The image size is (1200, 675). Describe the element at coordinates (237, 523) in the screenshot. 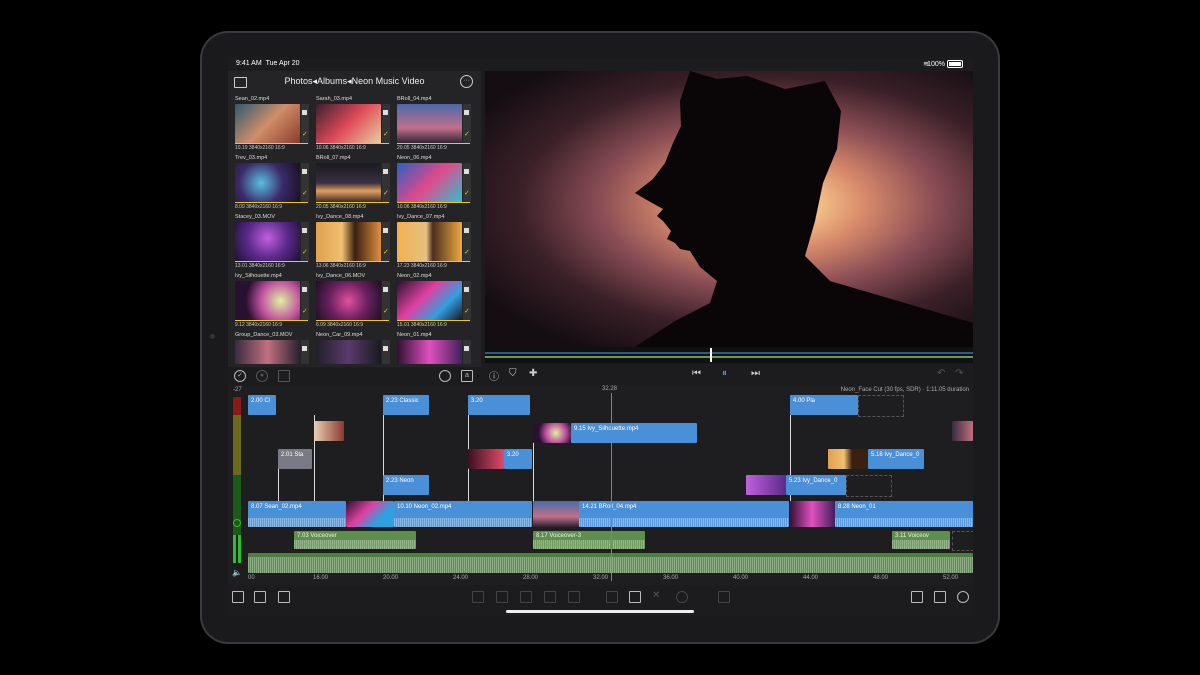

I see `record-level-icon` at that location.